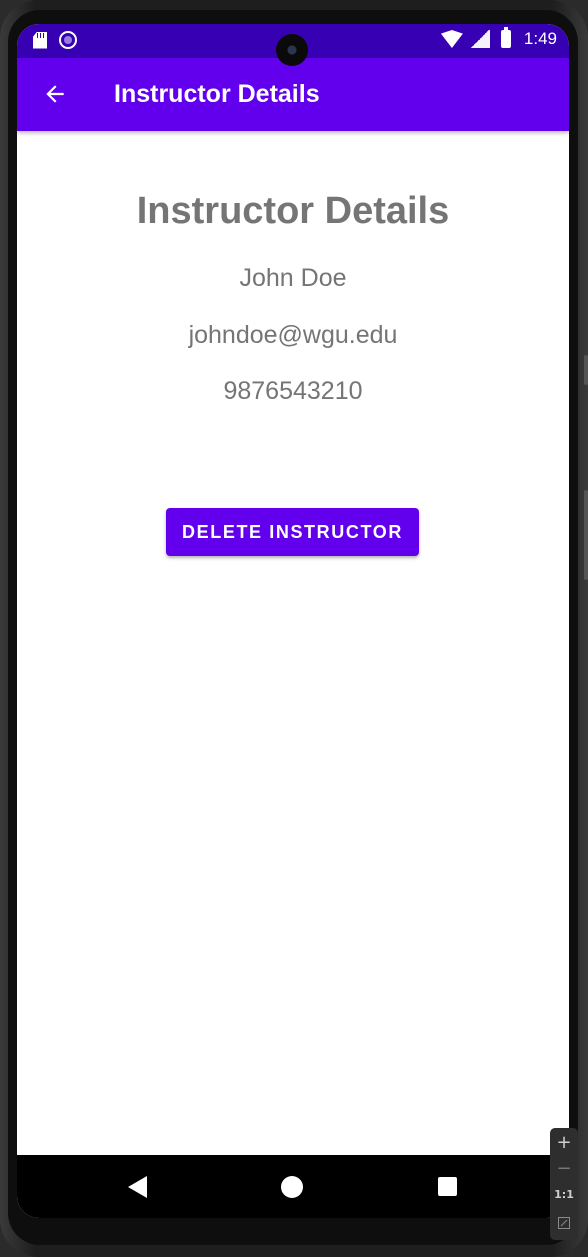 The width and height of the screenshot is (588, 1257). I want to click on instructor-phone: 9876543210, so click(293, 391).